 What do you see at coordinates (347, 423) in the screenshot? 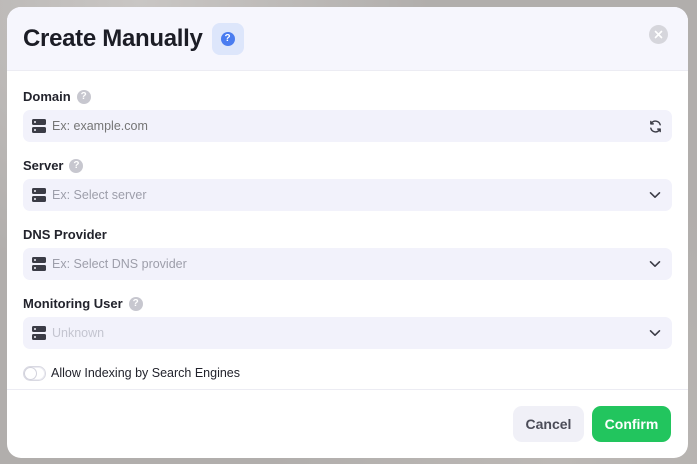
I see `dialog-footer: Cancel Confirm` at bounding box center [347, 423].